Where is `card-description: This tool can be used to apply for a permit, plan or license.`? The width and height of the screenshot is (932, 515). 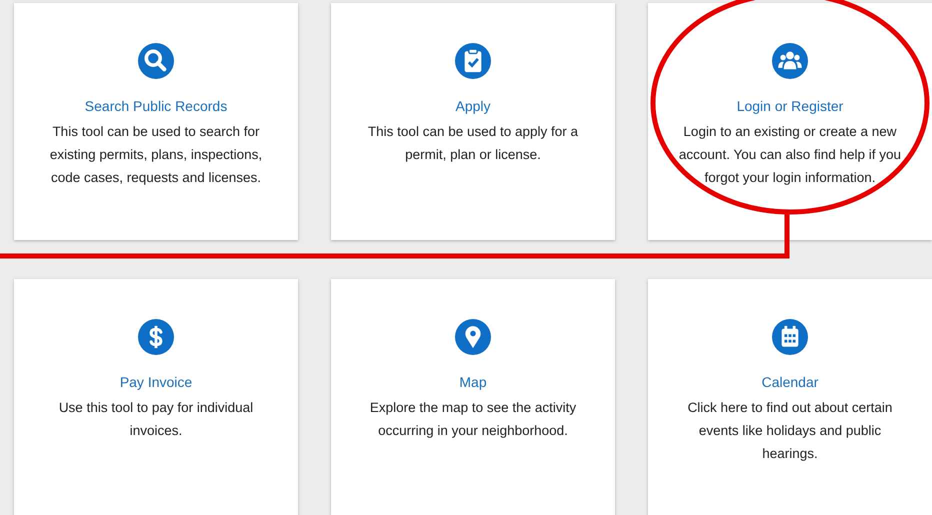 card-description: This tool can be used to apply for a permit, plan or license. is located at coordinates (473, 143).